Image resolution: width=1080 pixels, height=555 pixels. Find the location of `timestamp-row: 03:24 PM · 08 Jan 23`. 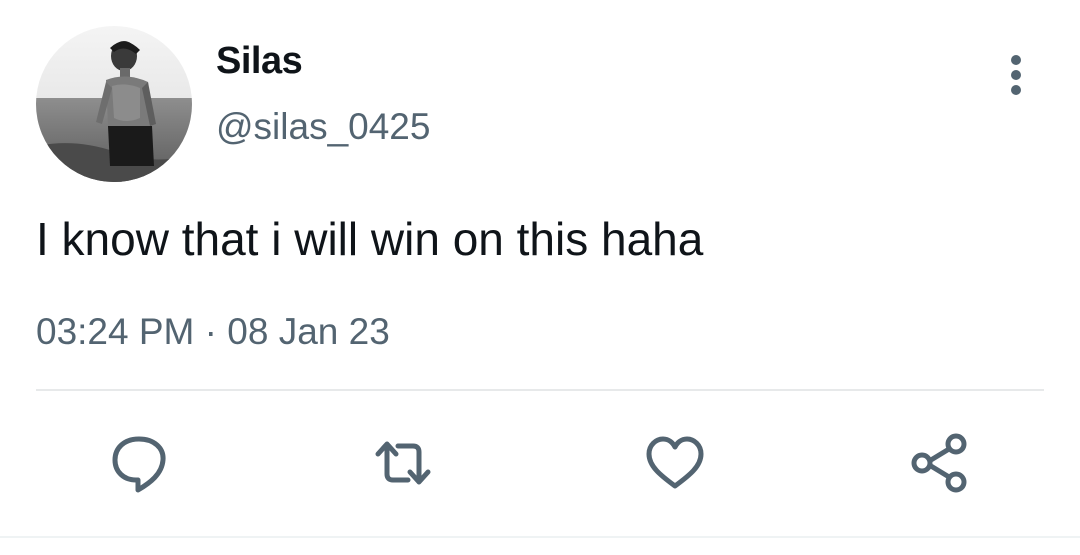

timestamp-row: 03:24 PM · 08 Jan 23 is located at coordinates (213, 332).